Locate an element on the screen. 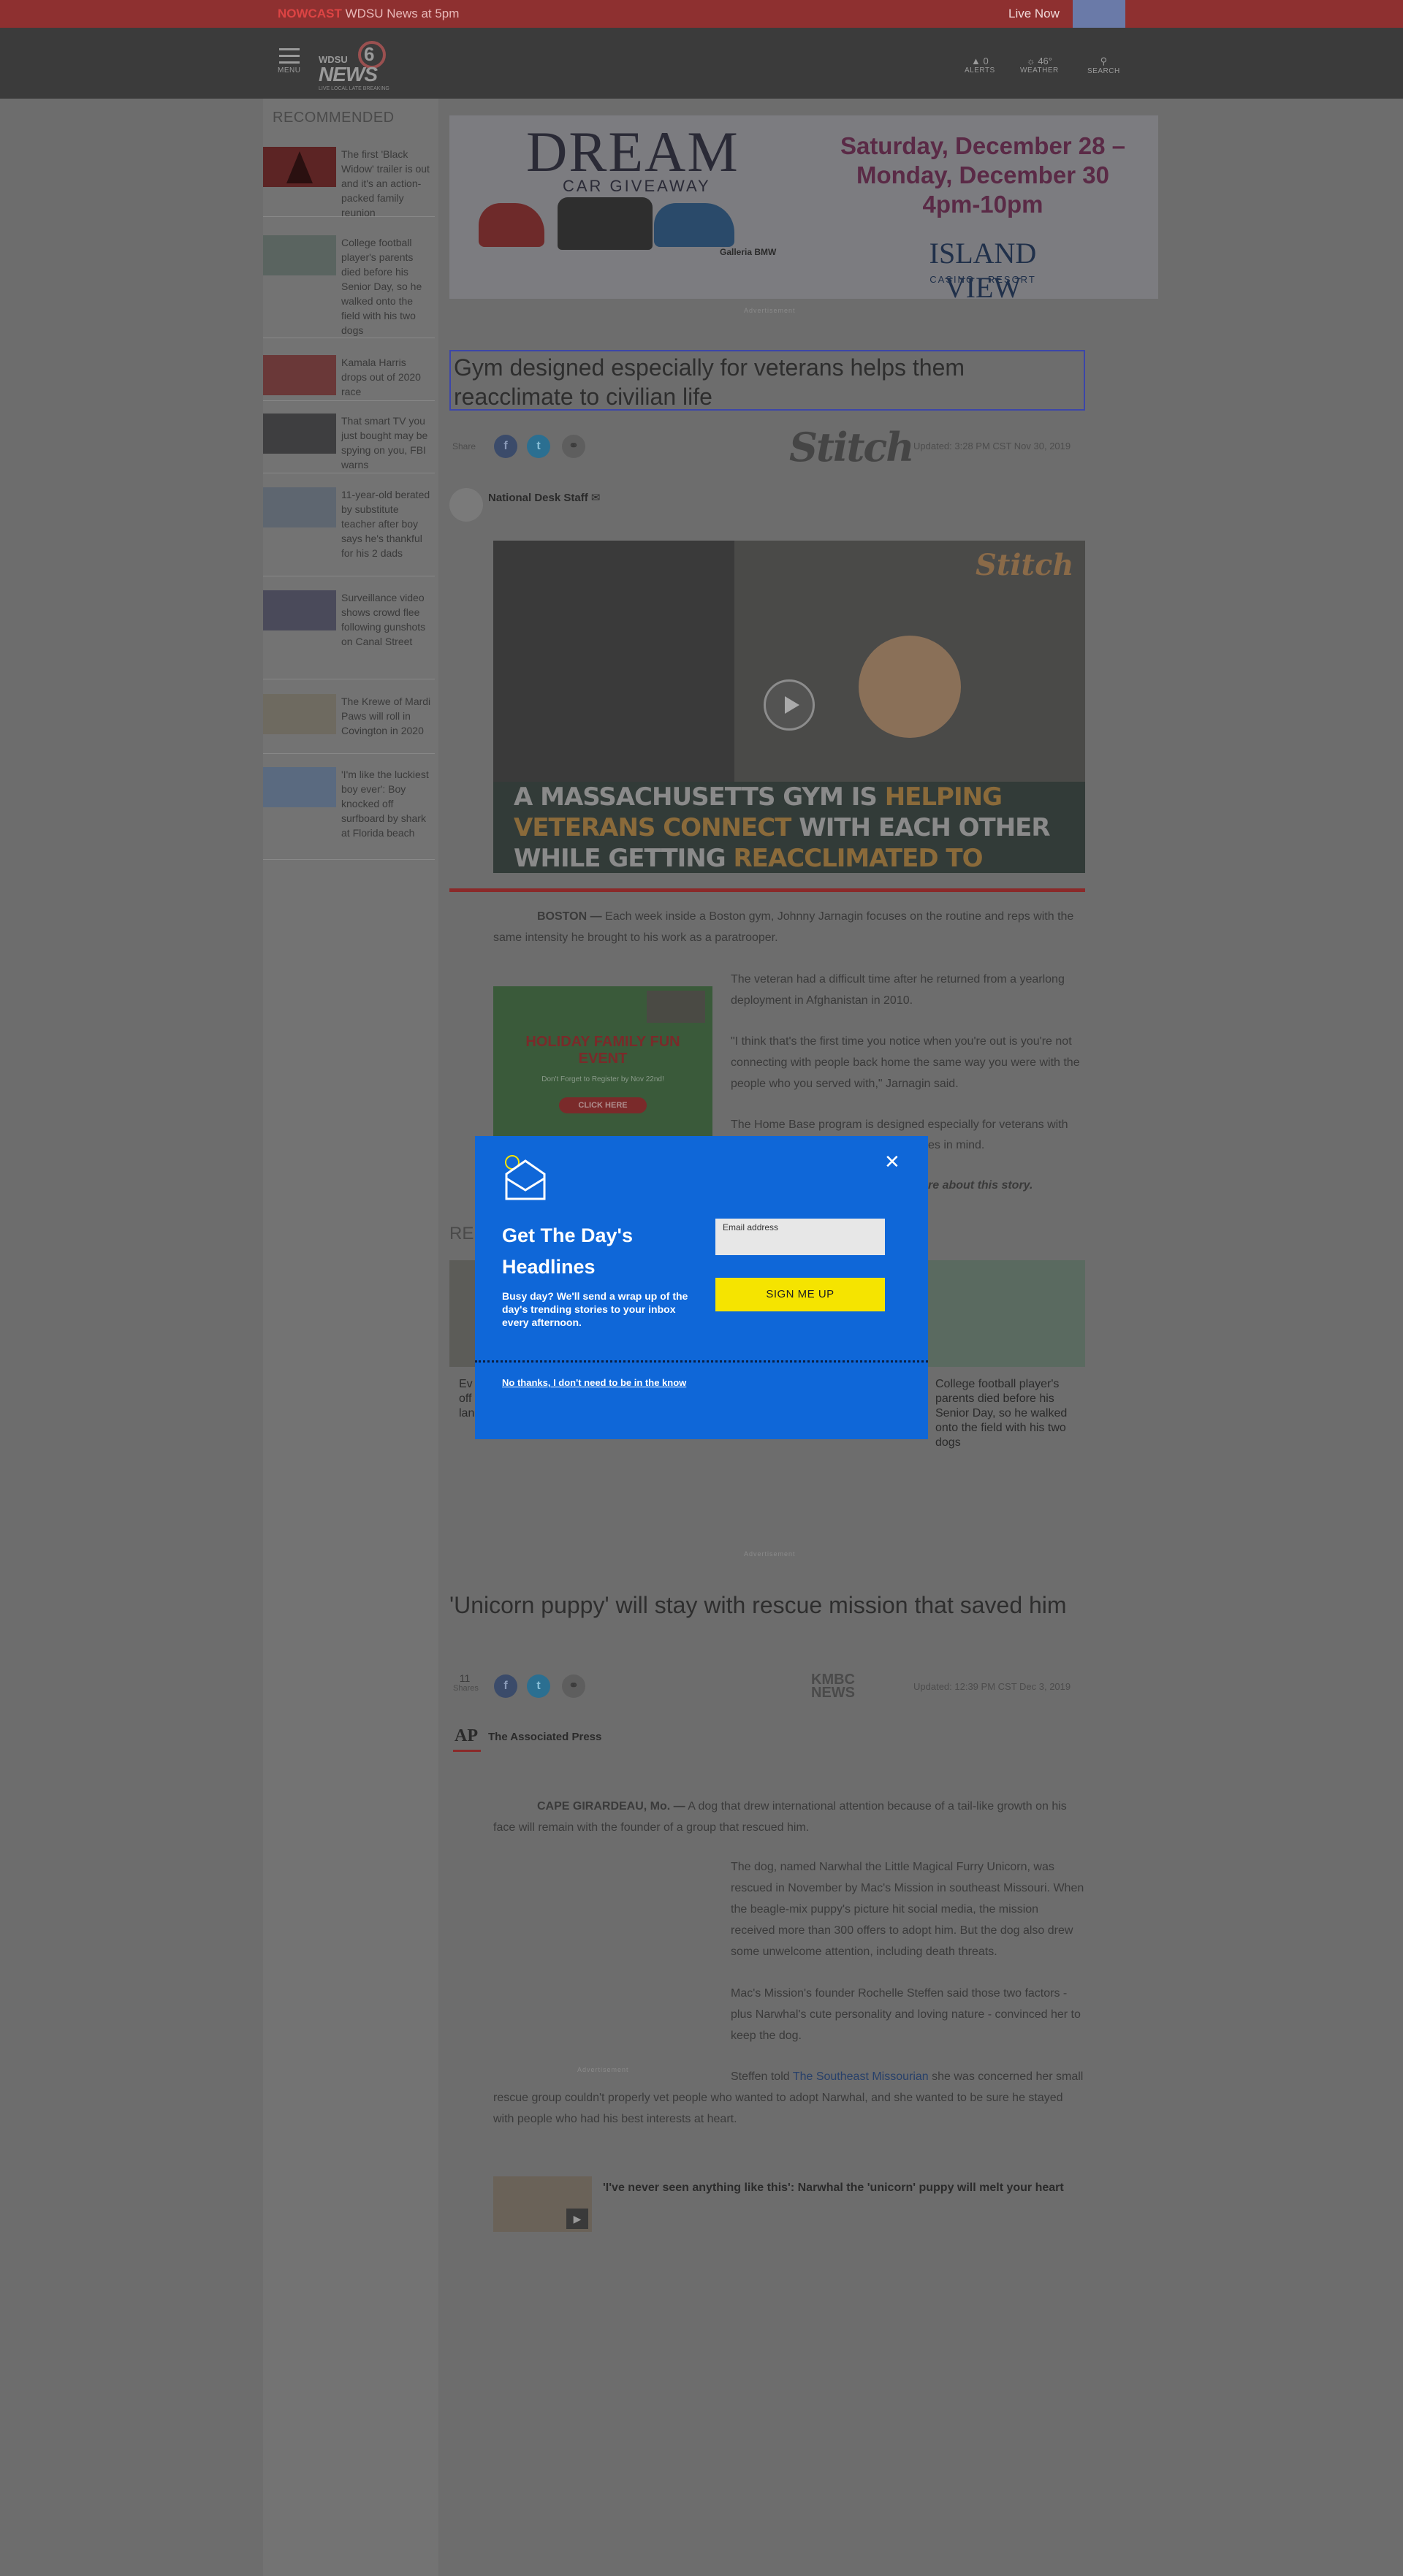  author-name: National Desk Staff is located at coordinates (538, 498).